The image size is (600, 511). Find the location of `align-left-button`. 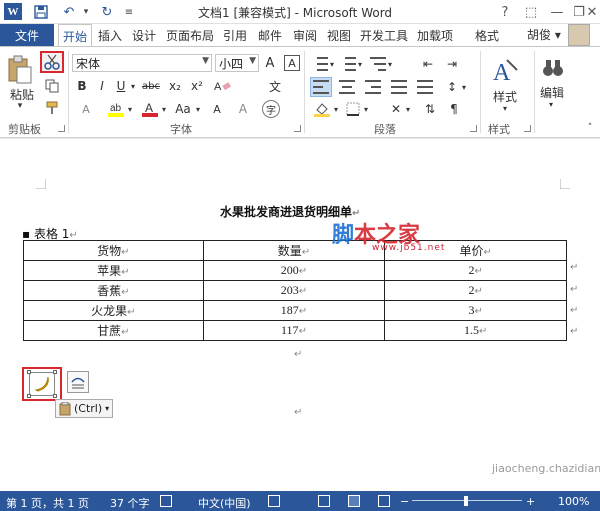

align-left-button is located at coordinates (321, 87).